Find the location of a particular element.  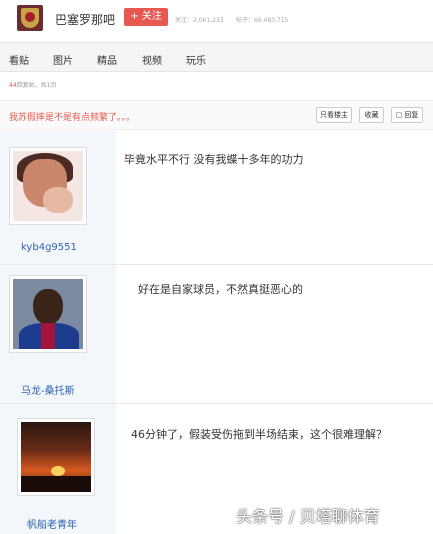

thread-title-bar: 我苏假摔是不是有点频繁了。。。 只看楼主 收藏 ▢ 回复 is located at coordinates (216, 115).